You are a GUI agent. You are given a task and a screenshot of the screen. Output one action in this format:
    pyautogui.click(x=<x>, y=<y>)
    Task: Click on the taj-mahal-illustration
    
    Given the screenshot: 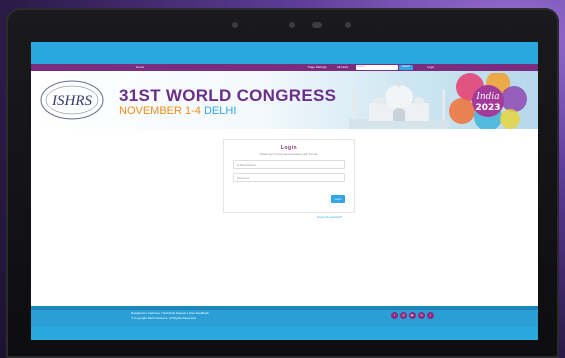 What is the action you would take?
    pyautogui.click(x=399, y=105)
    